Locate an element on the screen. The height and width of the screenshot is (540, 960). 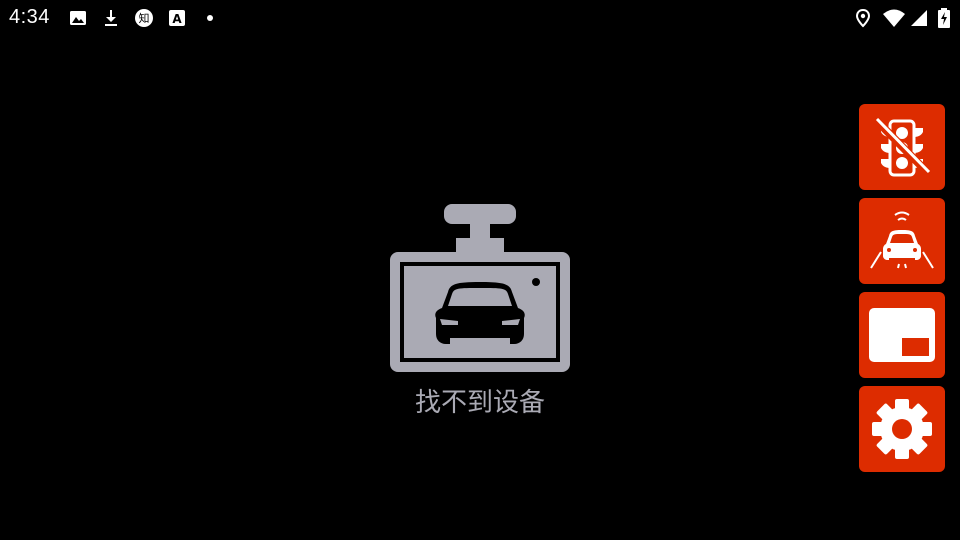
traffic-light-off-button is located at coordinates (902, 147).